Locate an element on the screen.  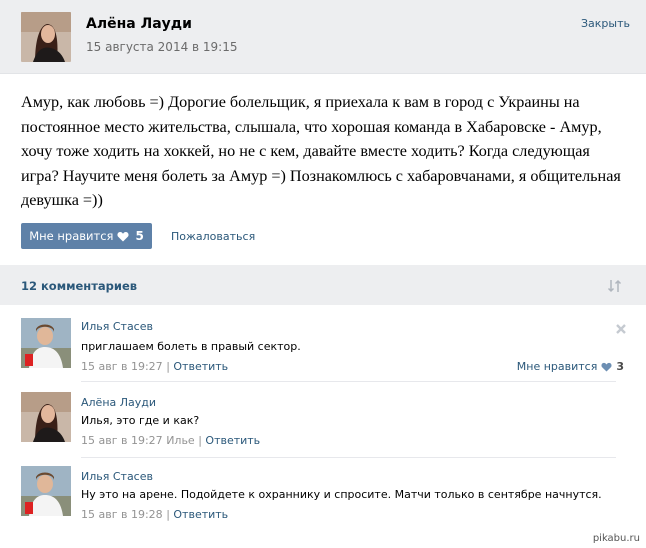
comment-text: Илья, это где и как? is located at coordinates (140, 420).